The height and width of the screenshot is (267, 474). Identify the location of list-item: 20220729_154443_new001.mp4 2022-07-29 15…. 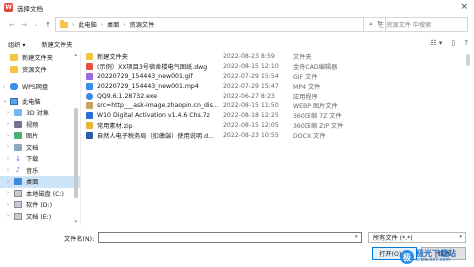
(276, 86).